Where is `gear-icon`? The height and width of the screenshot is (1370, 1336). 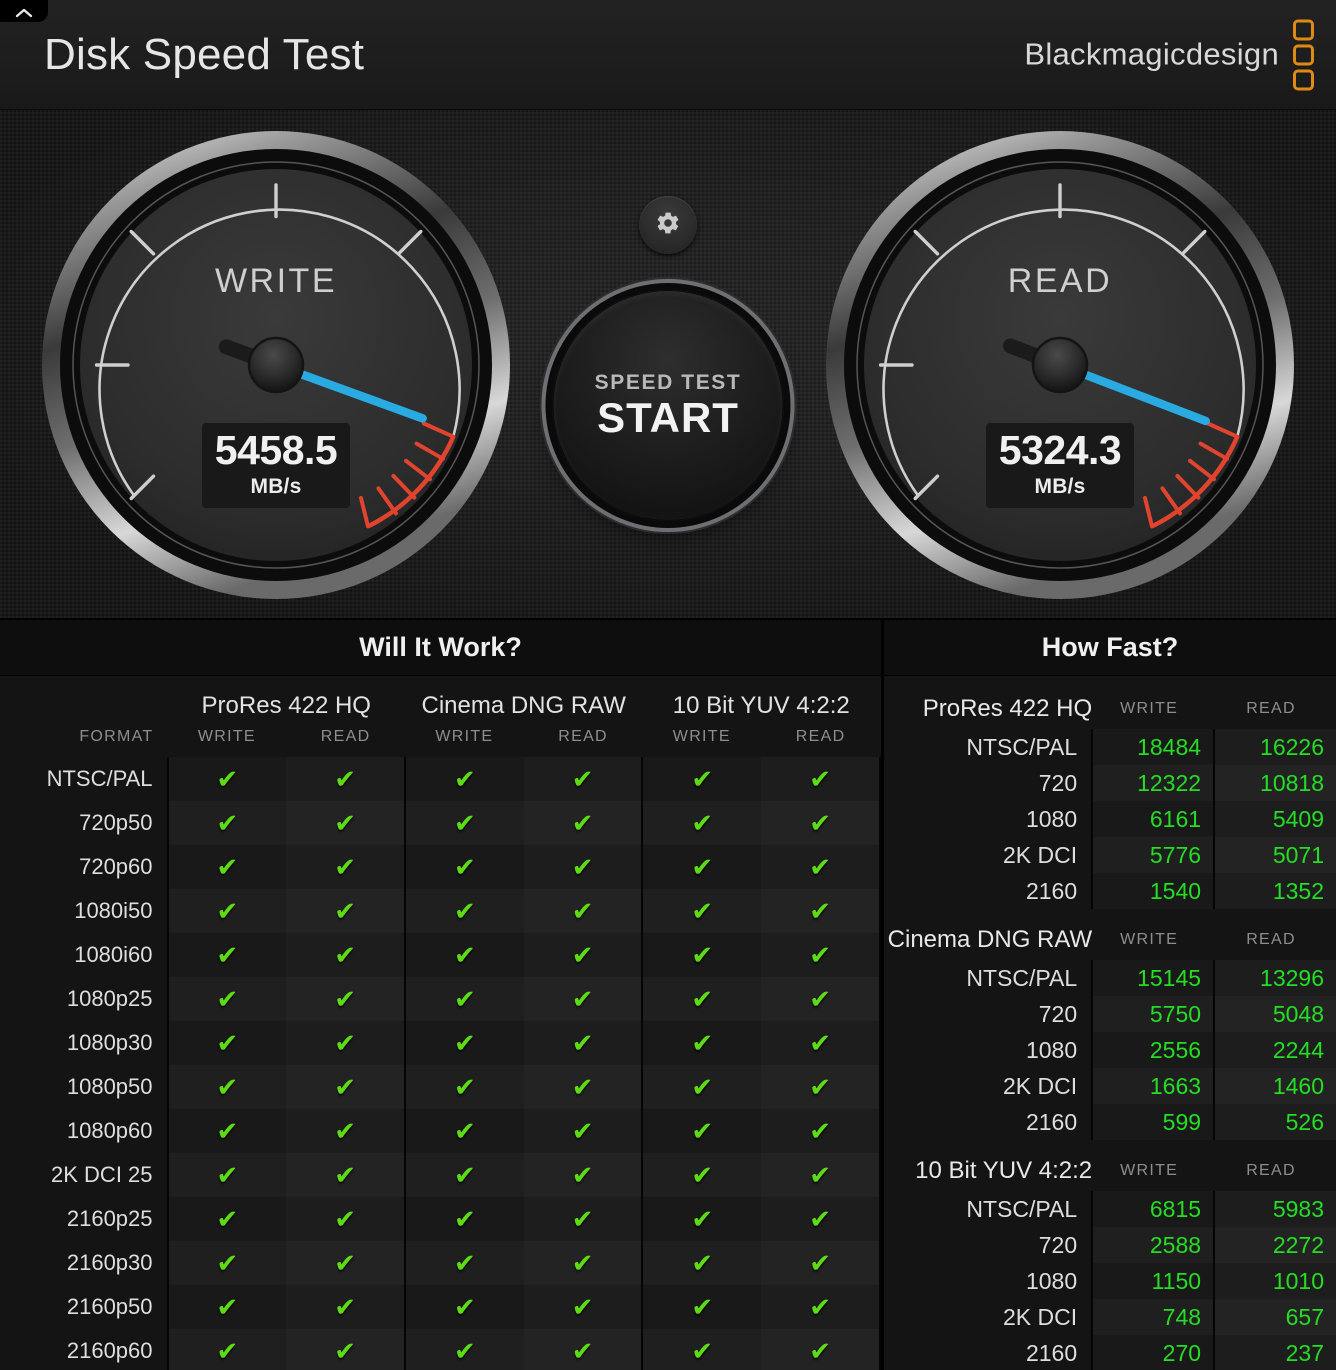 gear-icon is located at coordinates (668, 225).